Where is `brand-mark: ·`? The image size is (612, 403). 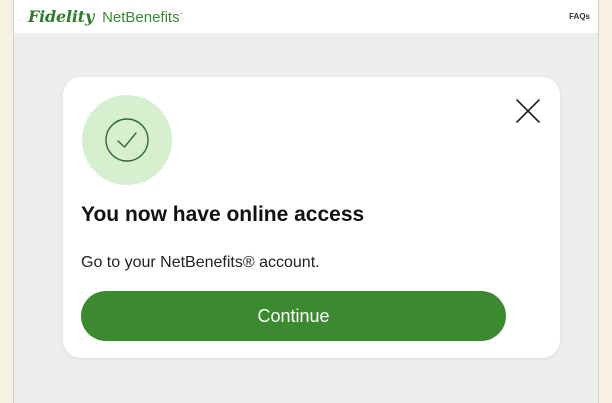 brand-mark: · is located at coordinates (181, 13).